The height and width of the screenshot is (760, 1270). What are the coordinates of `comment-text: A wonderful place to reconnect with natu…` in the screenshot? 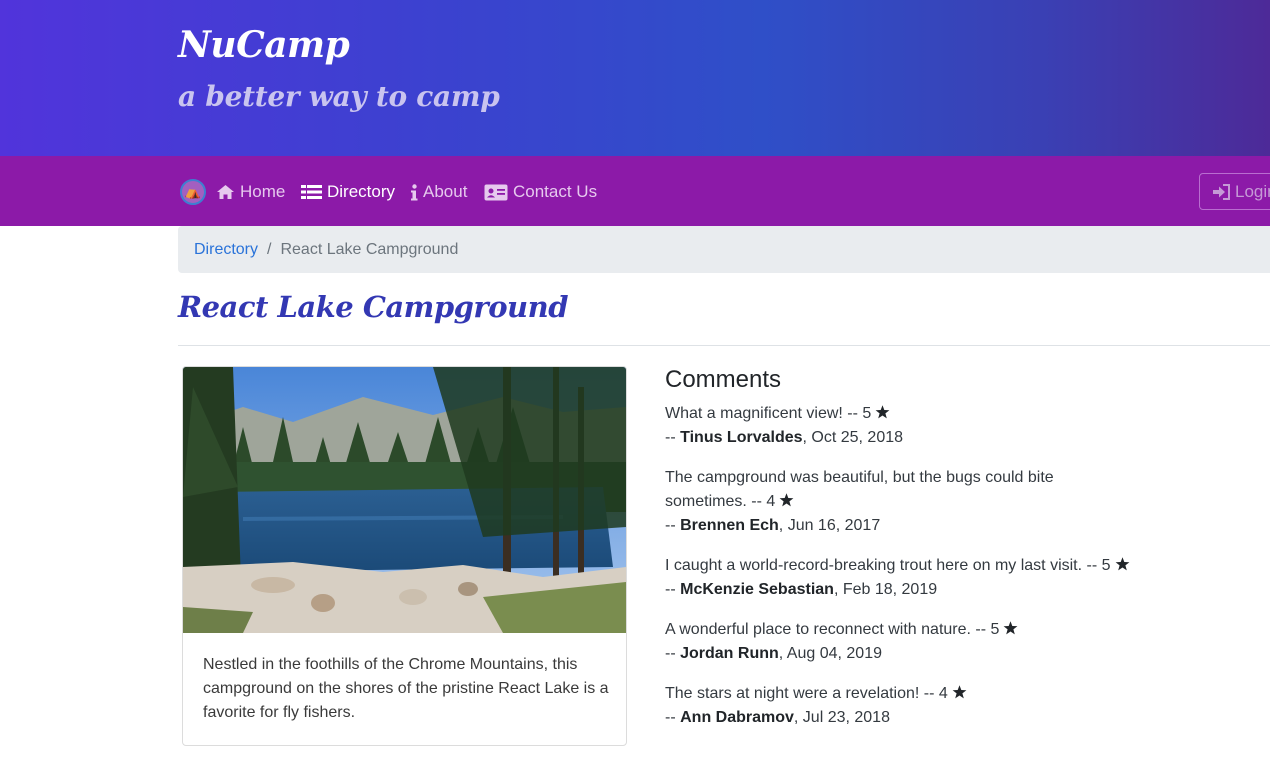 It's located at (818, 629).